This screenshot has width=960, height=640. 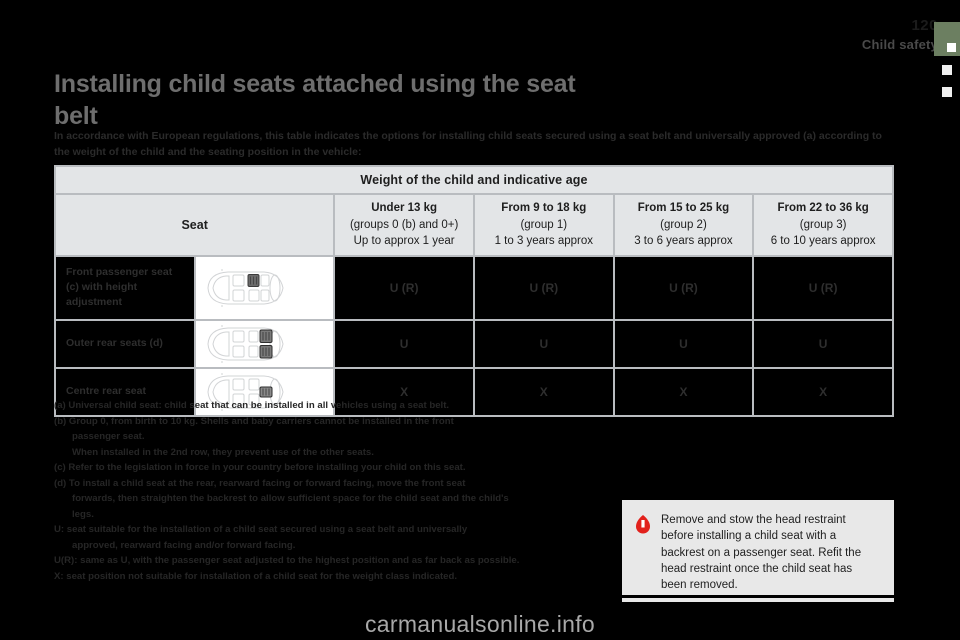 What do you see at coordinates (108, 437) in the screenshot?
I see `footnote-b-line2: passenger seat.` at bounding box center [108, 437].